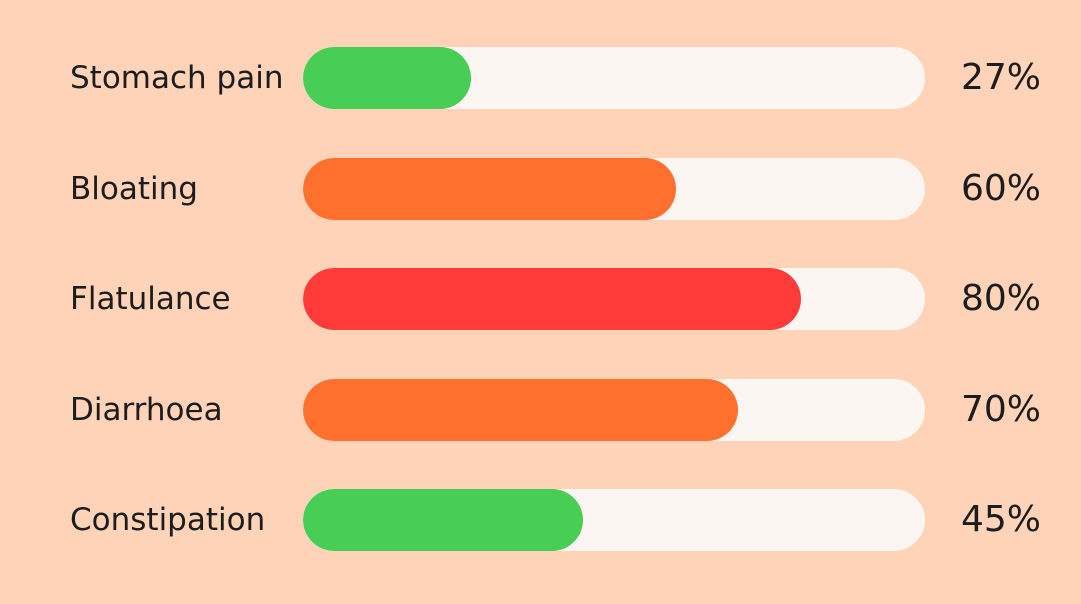  Describe the element at coordinates (1000, 77) in the screenshot. I see `value-label: 27%` at that location.